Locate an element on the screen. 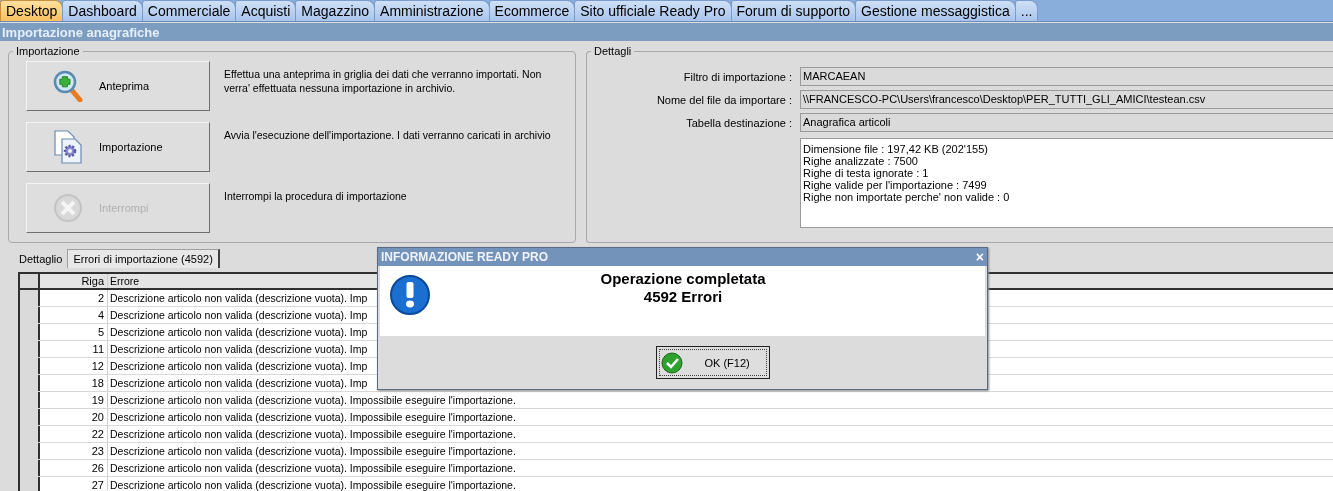 The height and width of the screenshot is (491, 1333). tab: Ecommerce is located at coordinates (532, 10).